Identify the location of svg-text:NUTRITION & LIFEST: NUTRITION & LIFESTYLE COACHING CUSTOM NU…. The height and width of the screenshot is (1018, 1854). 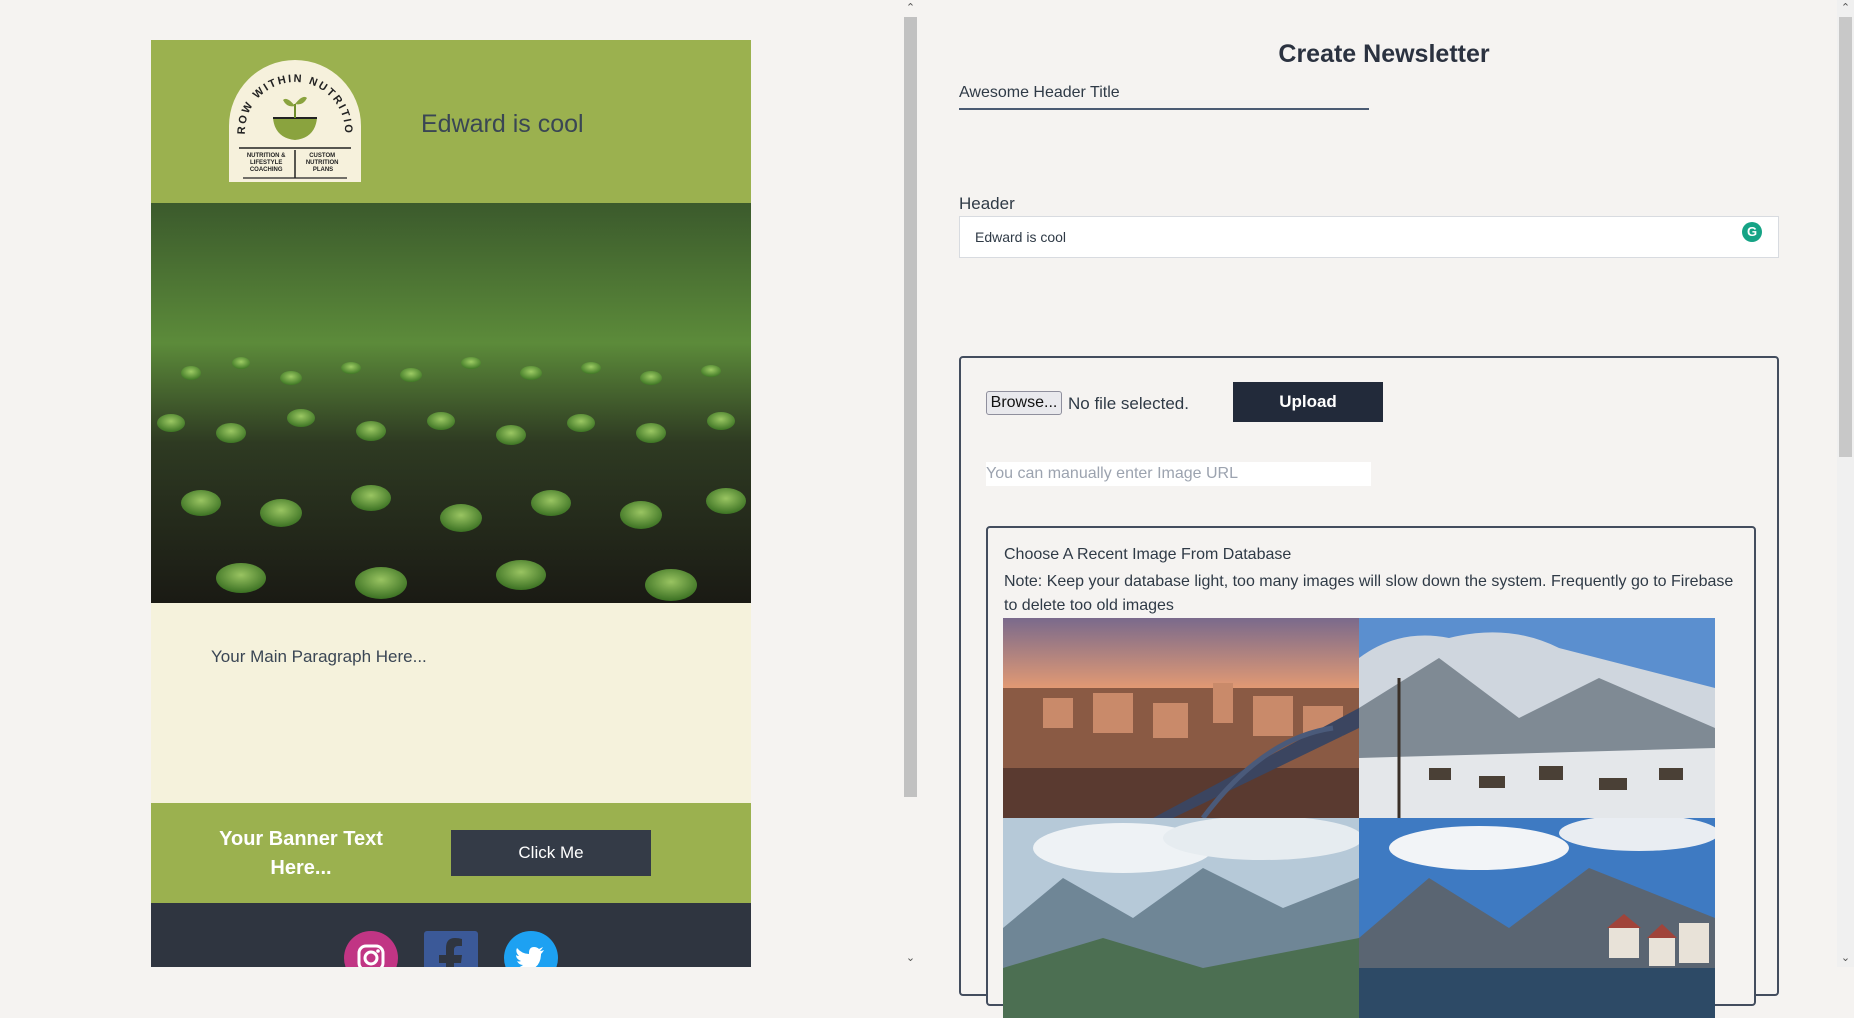
(293, 163).